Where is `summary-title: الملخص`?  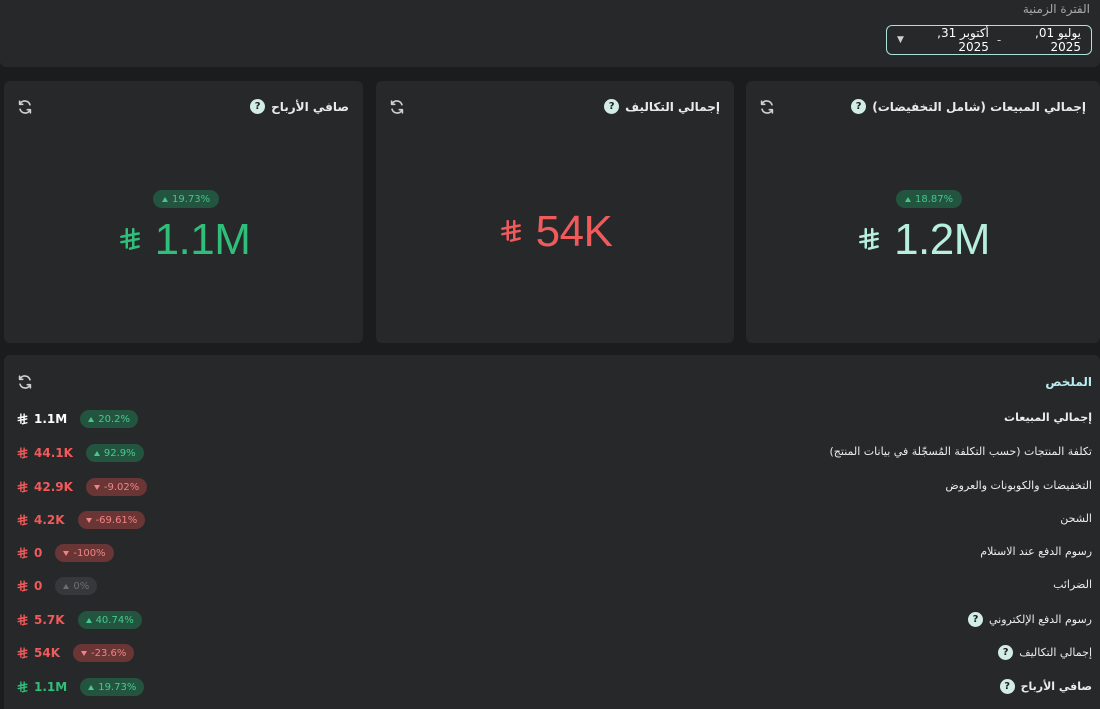 summary-title: الملخص is located at coordinates (1068, 382).